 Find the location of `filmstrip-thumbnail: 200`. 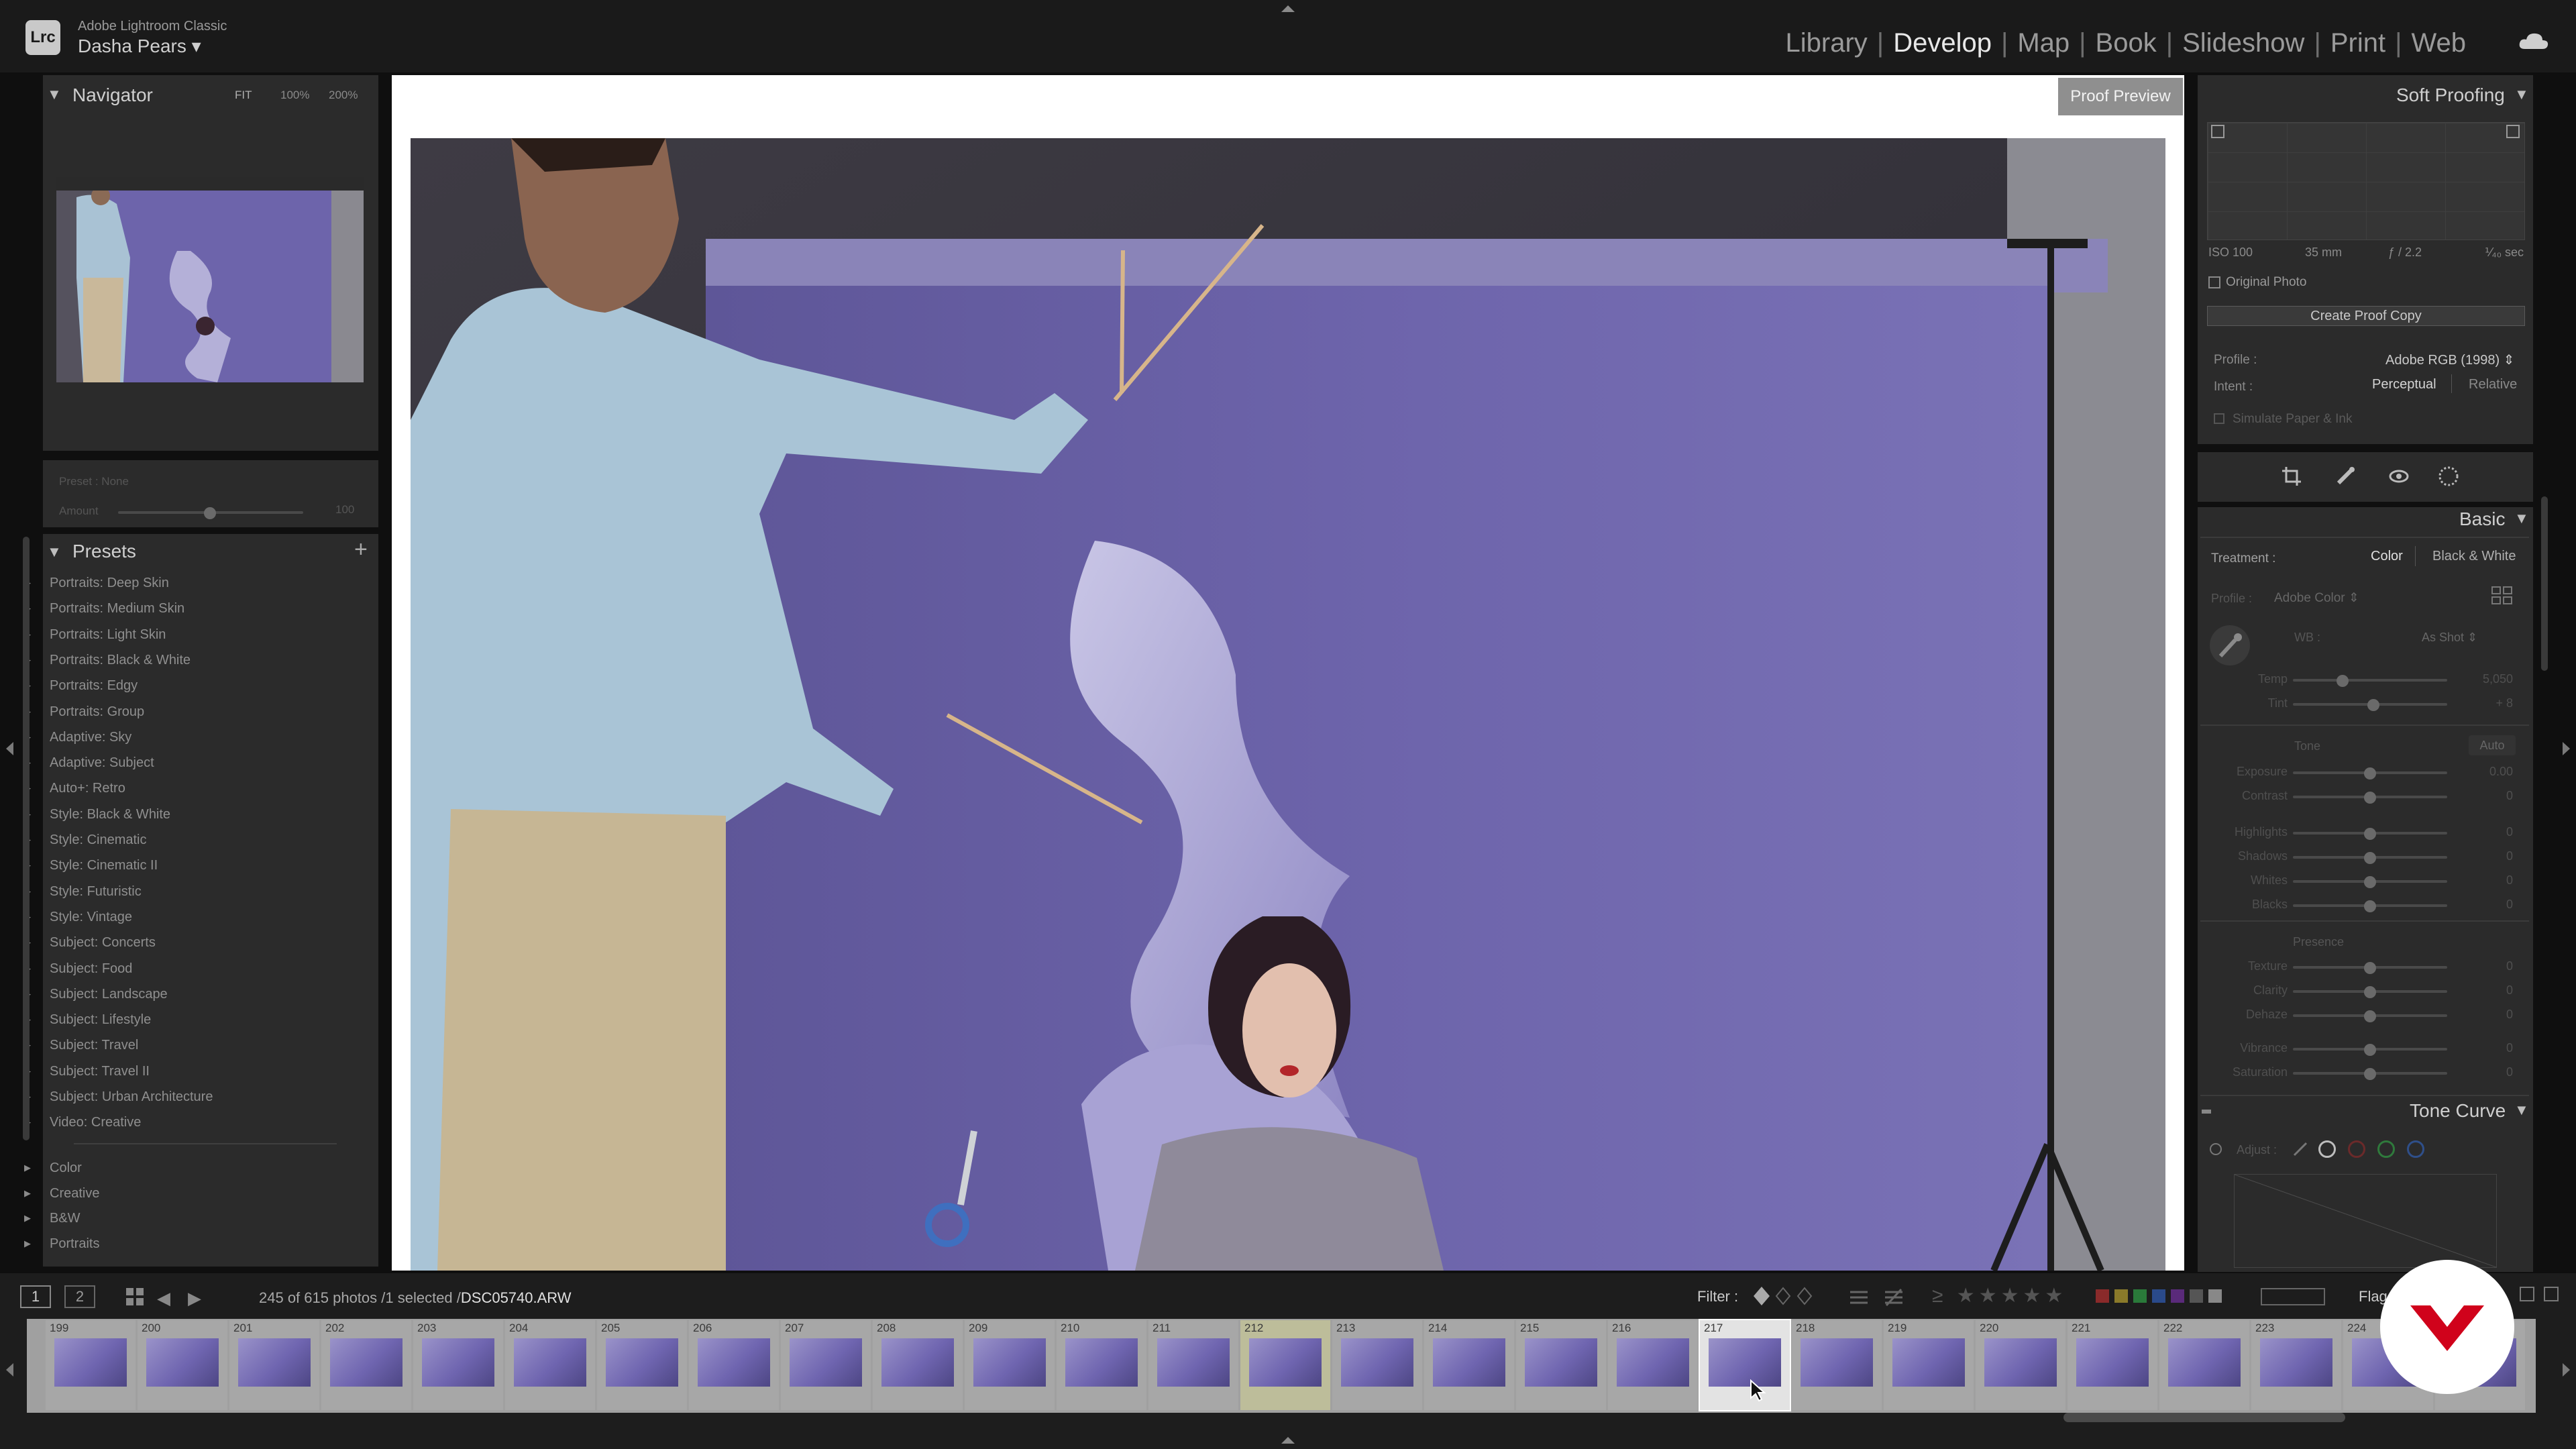

filmstrip-thumbnail: 200 is located at coordinates (182, 1365).